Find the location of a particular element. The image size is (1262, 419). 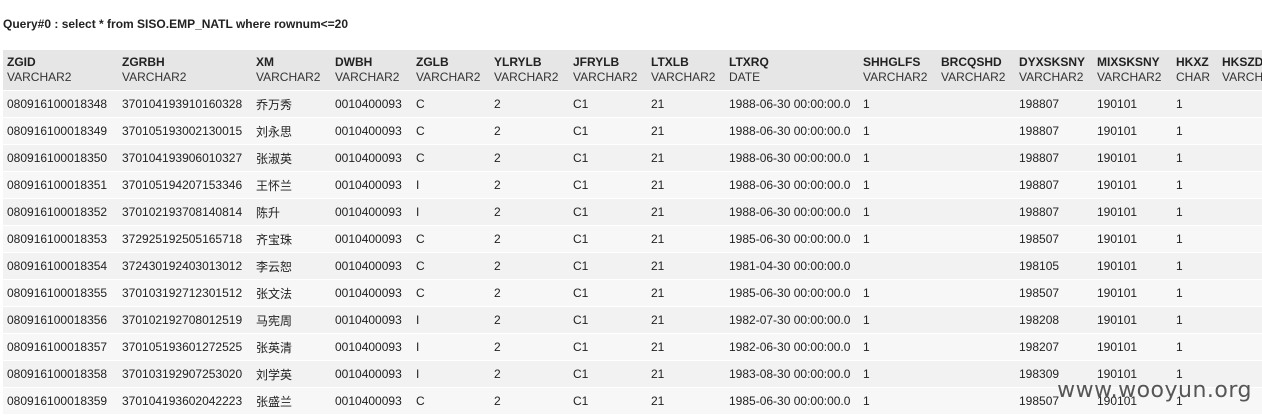

column-header-hkxz: HKXZ CHAR is located at coordinates (1195, 70).